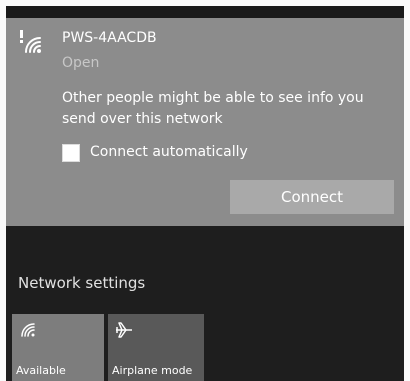 Image resolution: width=410 pixels, height=381 pixels. Describe the element at coordinates (28, 330) in the screenshot. I see `wifi-icon` at that location.